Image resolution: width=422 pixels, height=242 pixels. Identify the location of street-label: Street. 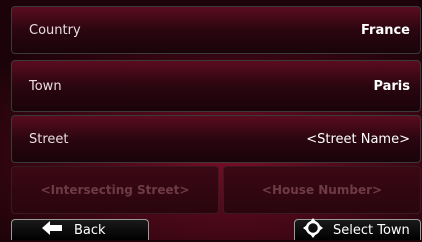
(49, 139).